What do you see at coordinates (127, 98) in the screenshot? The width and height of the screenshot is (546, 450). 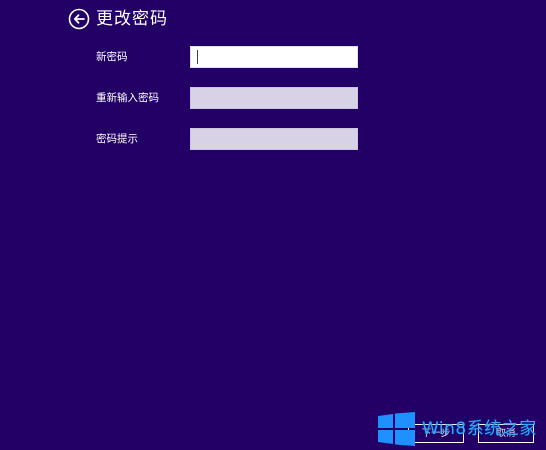 I see `confirm-password-label: 重新输入密码` at bounding box center [127, 98].